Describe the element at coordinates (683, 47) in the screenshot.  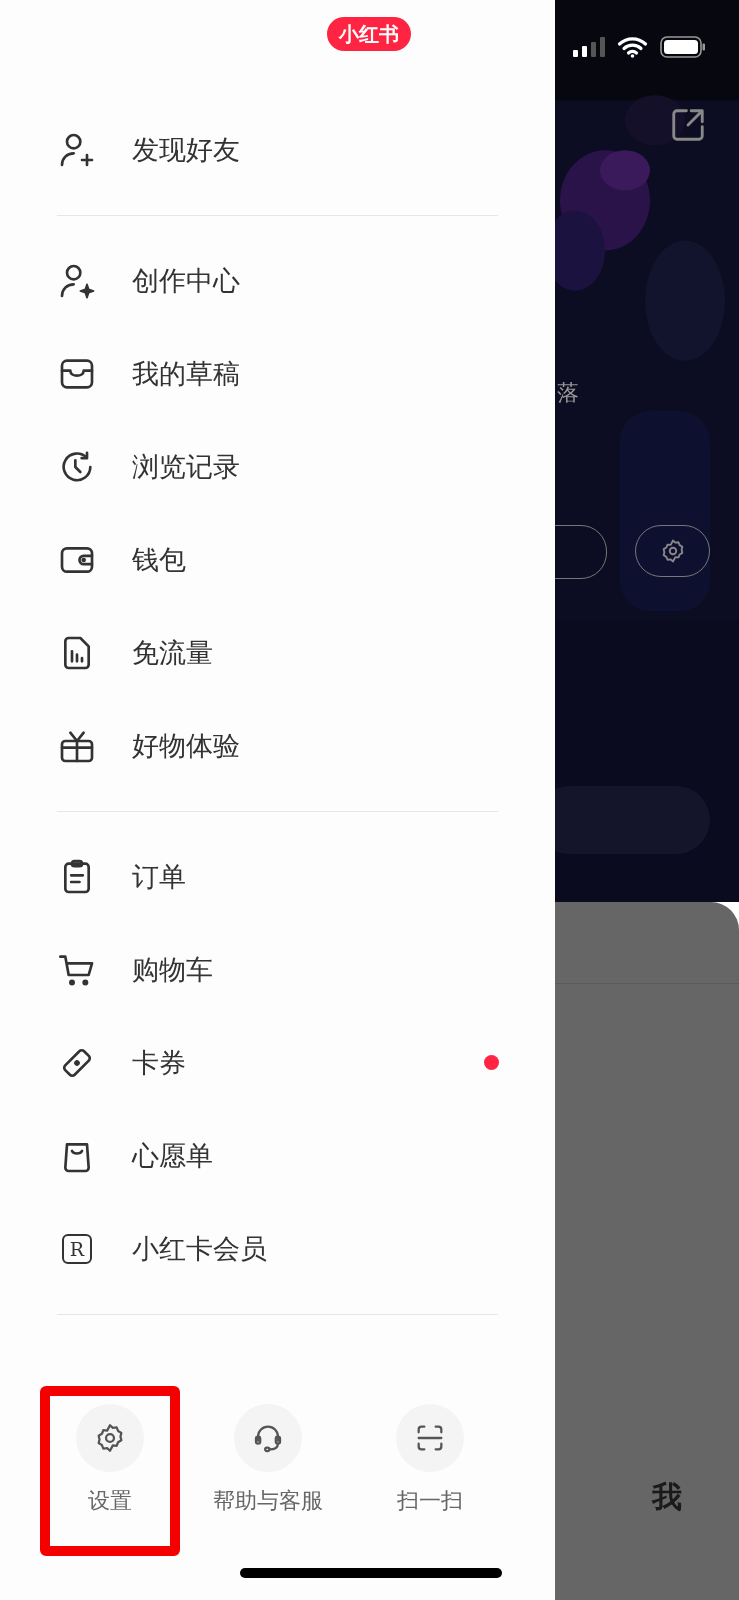
I see `battery-icon` at that location.